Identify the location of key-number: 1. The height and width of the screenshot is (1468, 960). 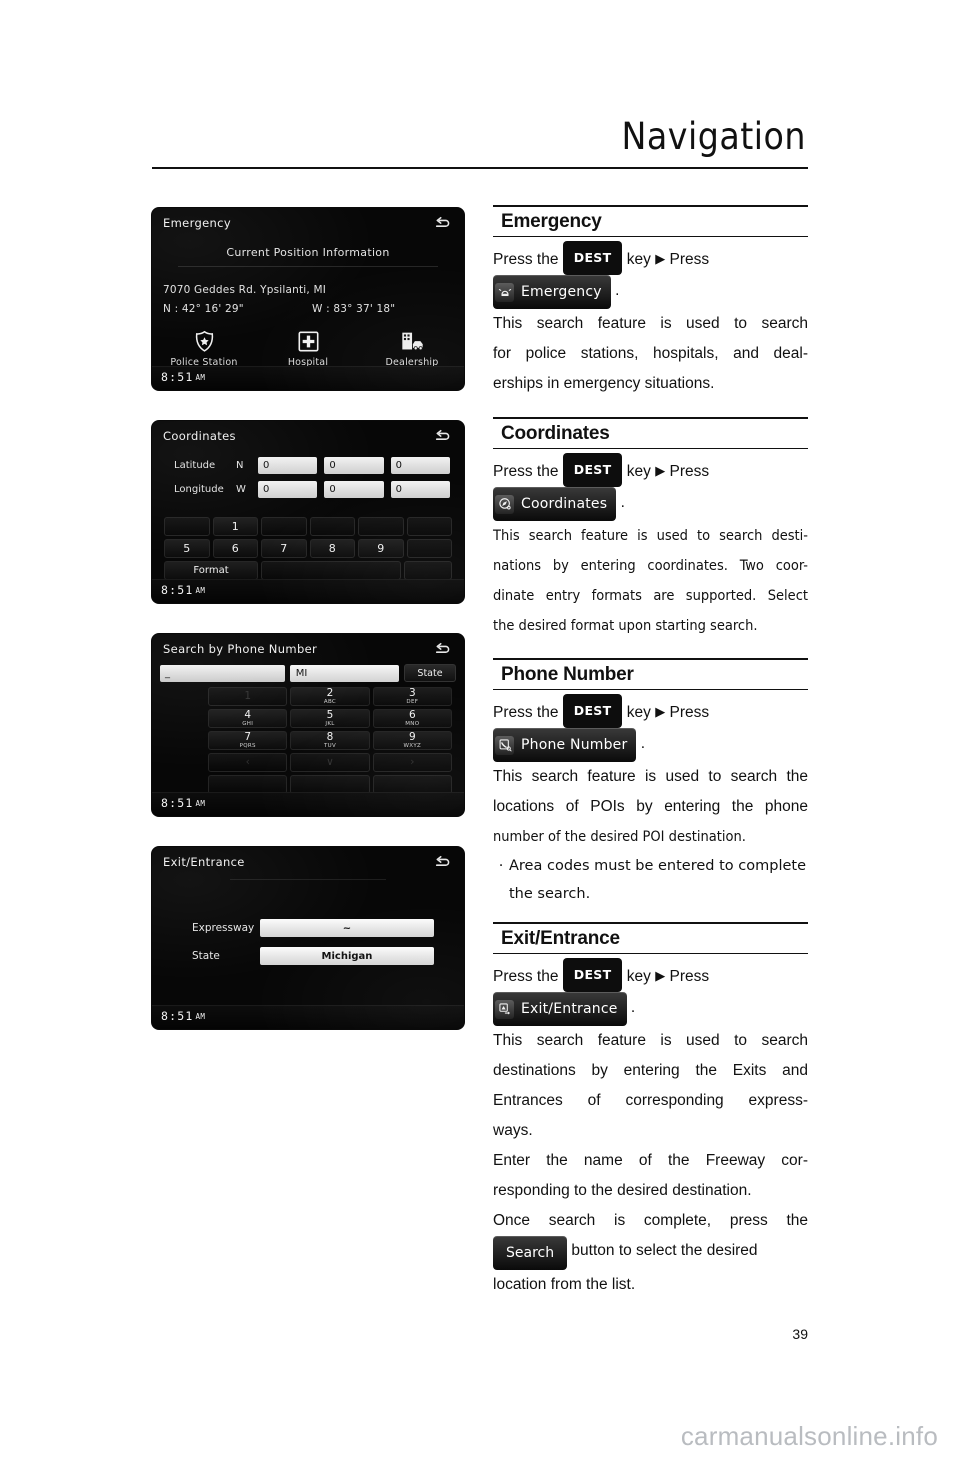
(247, 695).